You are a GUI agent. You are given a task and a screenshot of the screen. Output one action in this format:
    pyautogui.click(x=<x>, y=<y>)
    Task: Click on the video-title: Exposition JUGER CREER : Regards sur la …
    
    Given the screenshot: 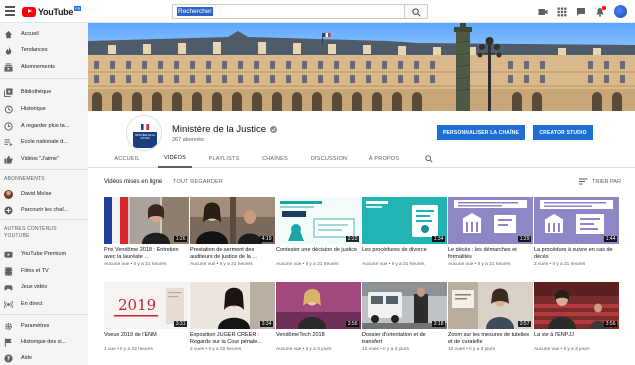 What is the action you would take?
    pyautogui.click(x=232, y=339)
    